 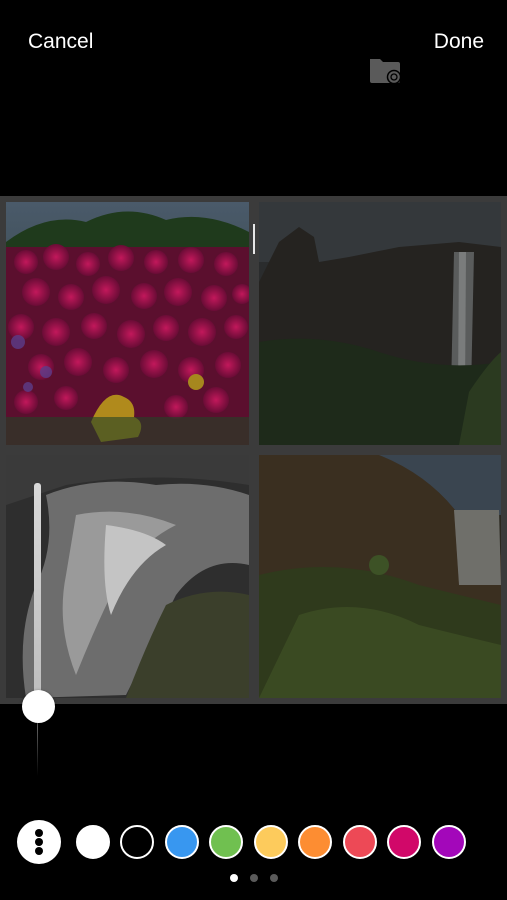 What do you see at coordinates (38, 706) in the screenshot?
I see `brush-size-slider-thumb` at bounding box center [38, 706].